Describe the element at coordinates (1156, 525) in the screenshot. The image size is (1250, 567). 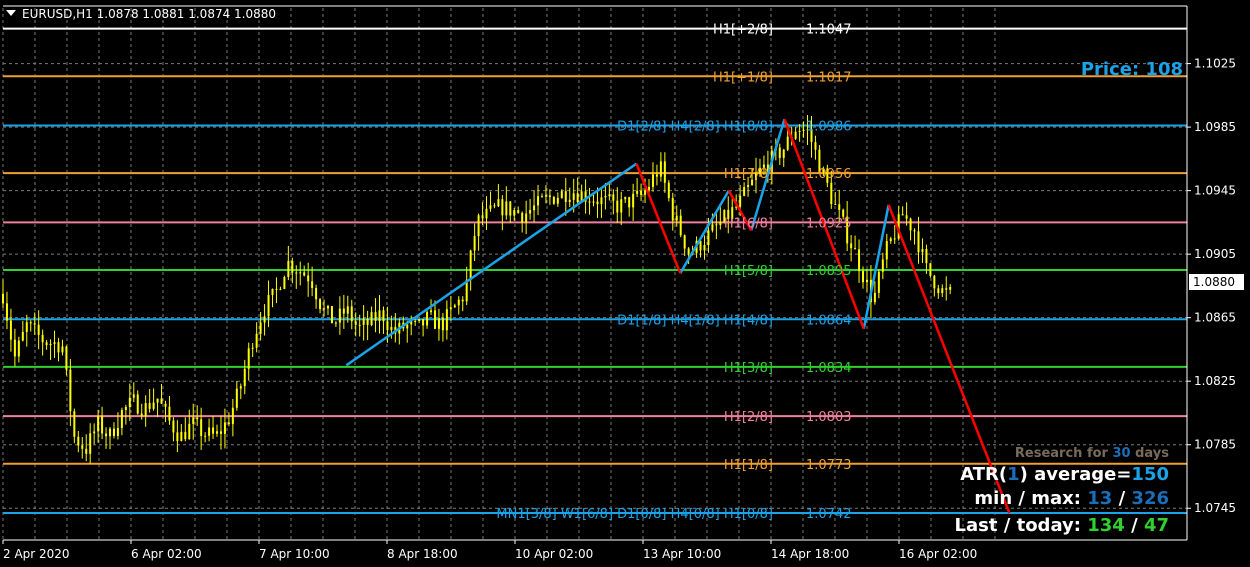
I see `today-value: 47` at that location.